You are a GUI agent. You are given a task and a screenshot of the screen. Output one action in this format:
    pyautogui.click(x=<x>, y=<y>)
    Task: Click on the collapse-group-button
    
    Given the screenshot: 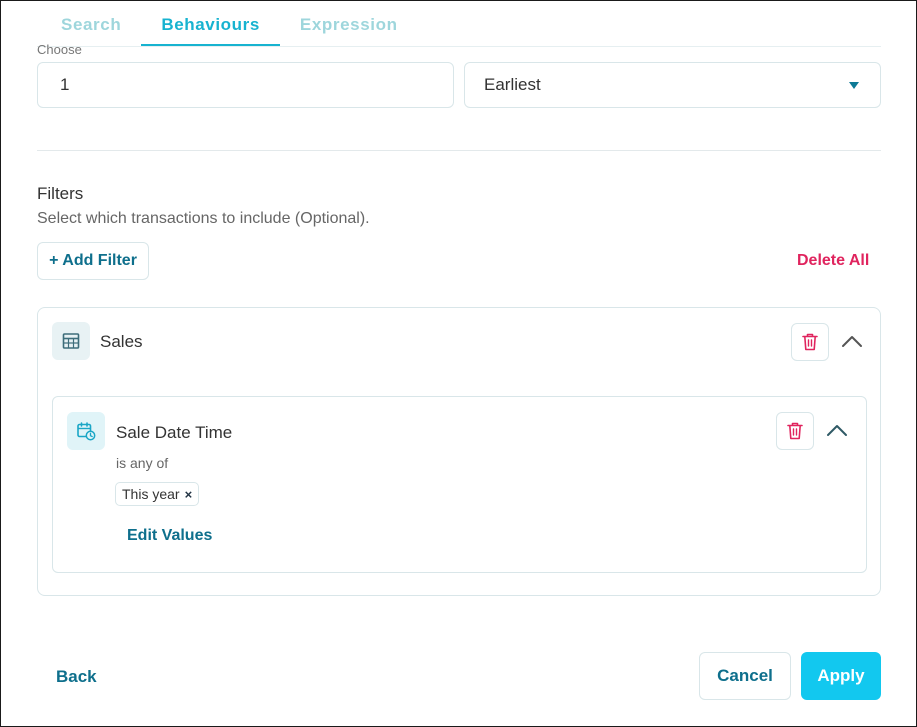 What is the action you would take?
    pyautogui.click(x=852, y=341)
    